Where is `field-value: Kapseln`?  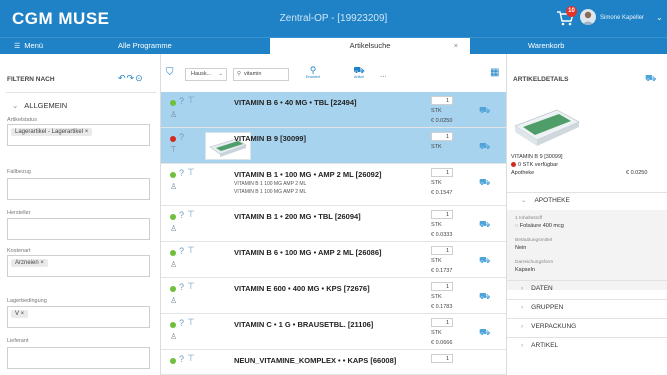 field-value: Kapseln is located at coordinates (525, 270).